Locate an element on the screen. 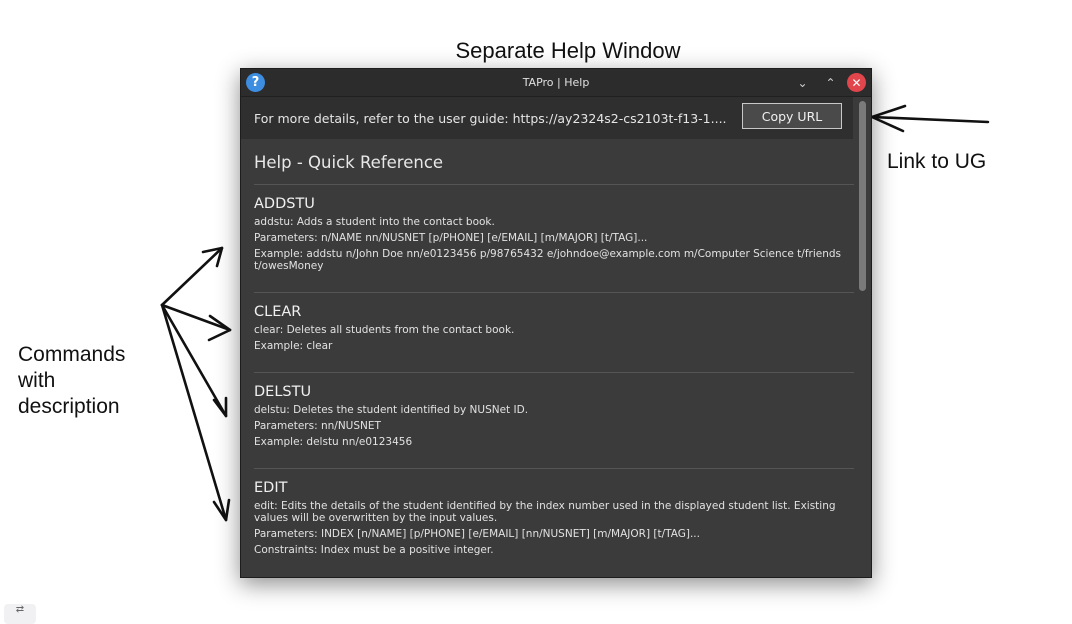 The image size is (1072, 624). minimize-icon: ⌄ is located at coordinates (802, 82).